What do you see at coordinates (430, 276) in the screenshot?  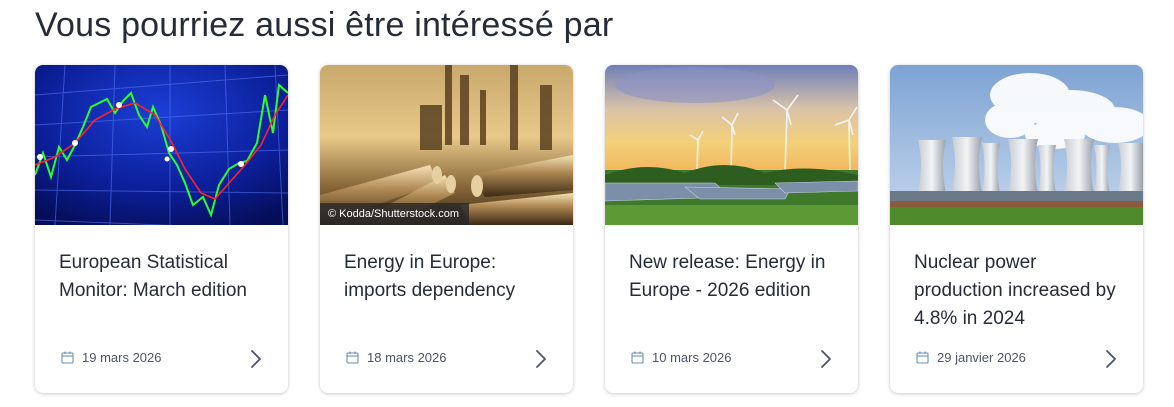 I see `card-title: Energy in Europe: imports dependency` at bounding box center [430, 276].